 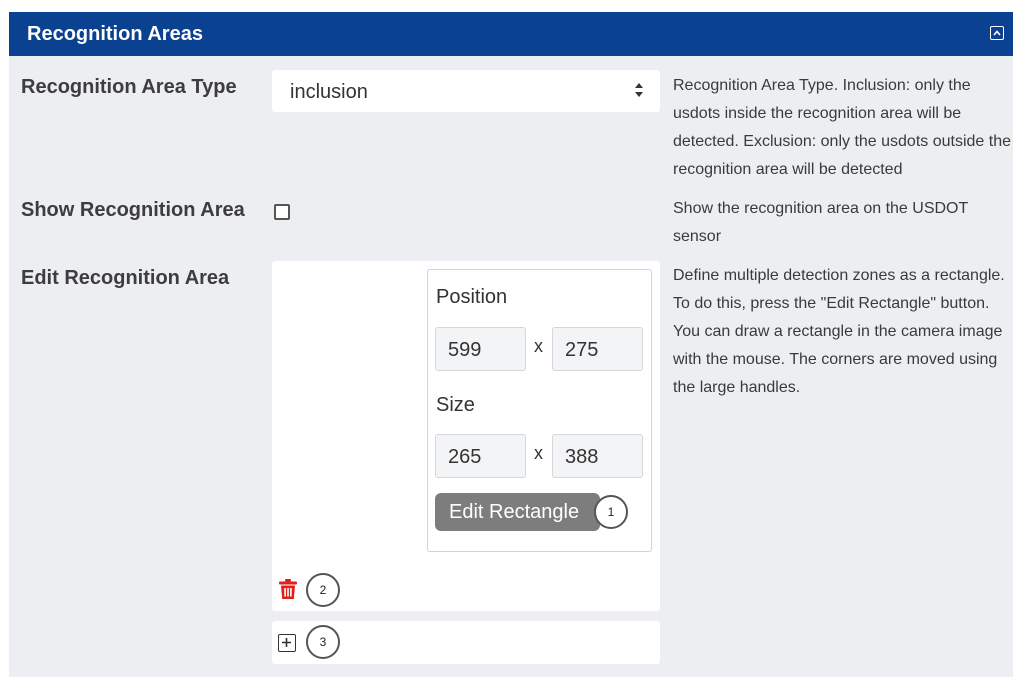 What do you see at coordinates (288, 589) in the screenshot?
I see `trash-icon` at bounding box center [288, 589].